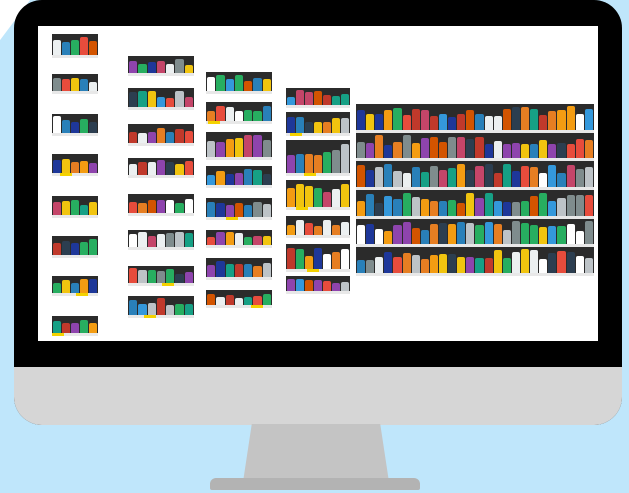 This screenshot has height=493, width=629. I want to click on price-tag, so click(58, 334).